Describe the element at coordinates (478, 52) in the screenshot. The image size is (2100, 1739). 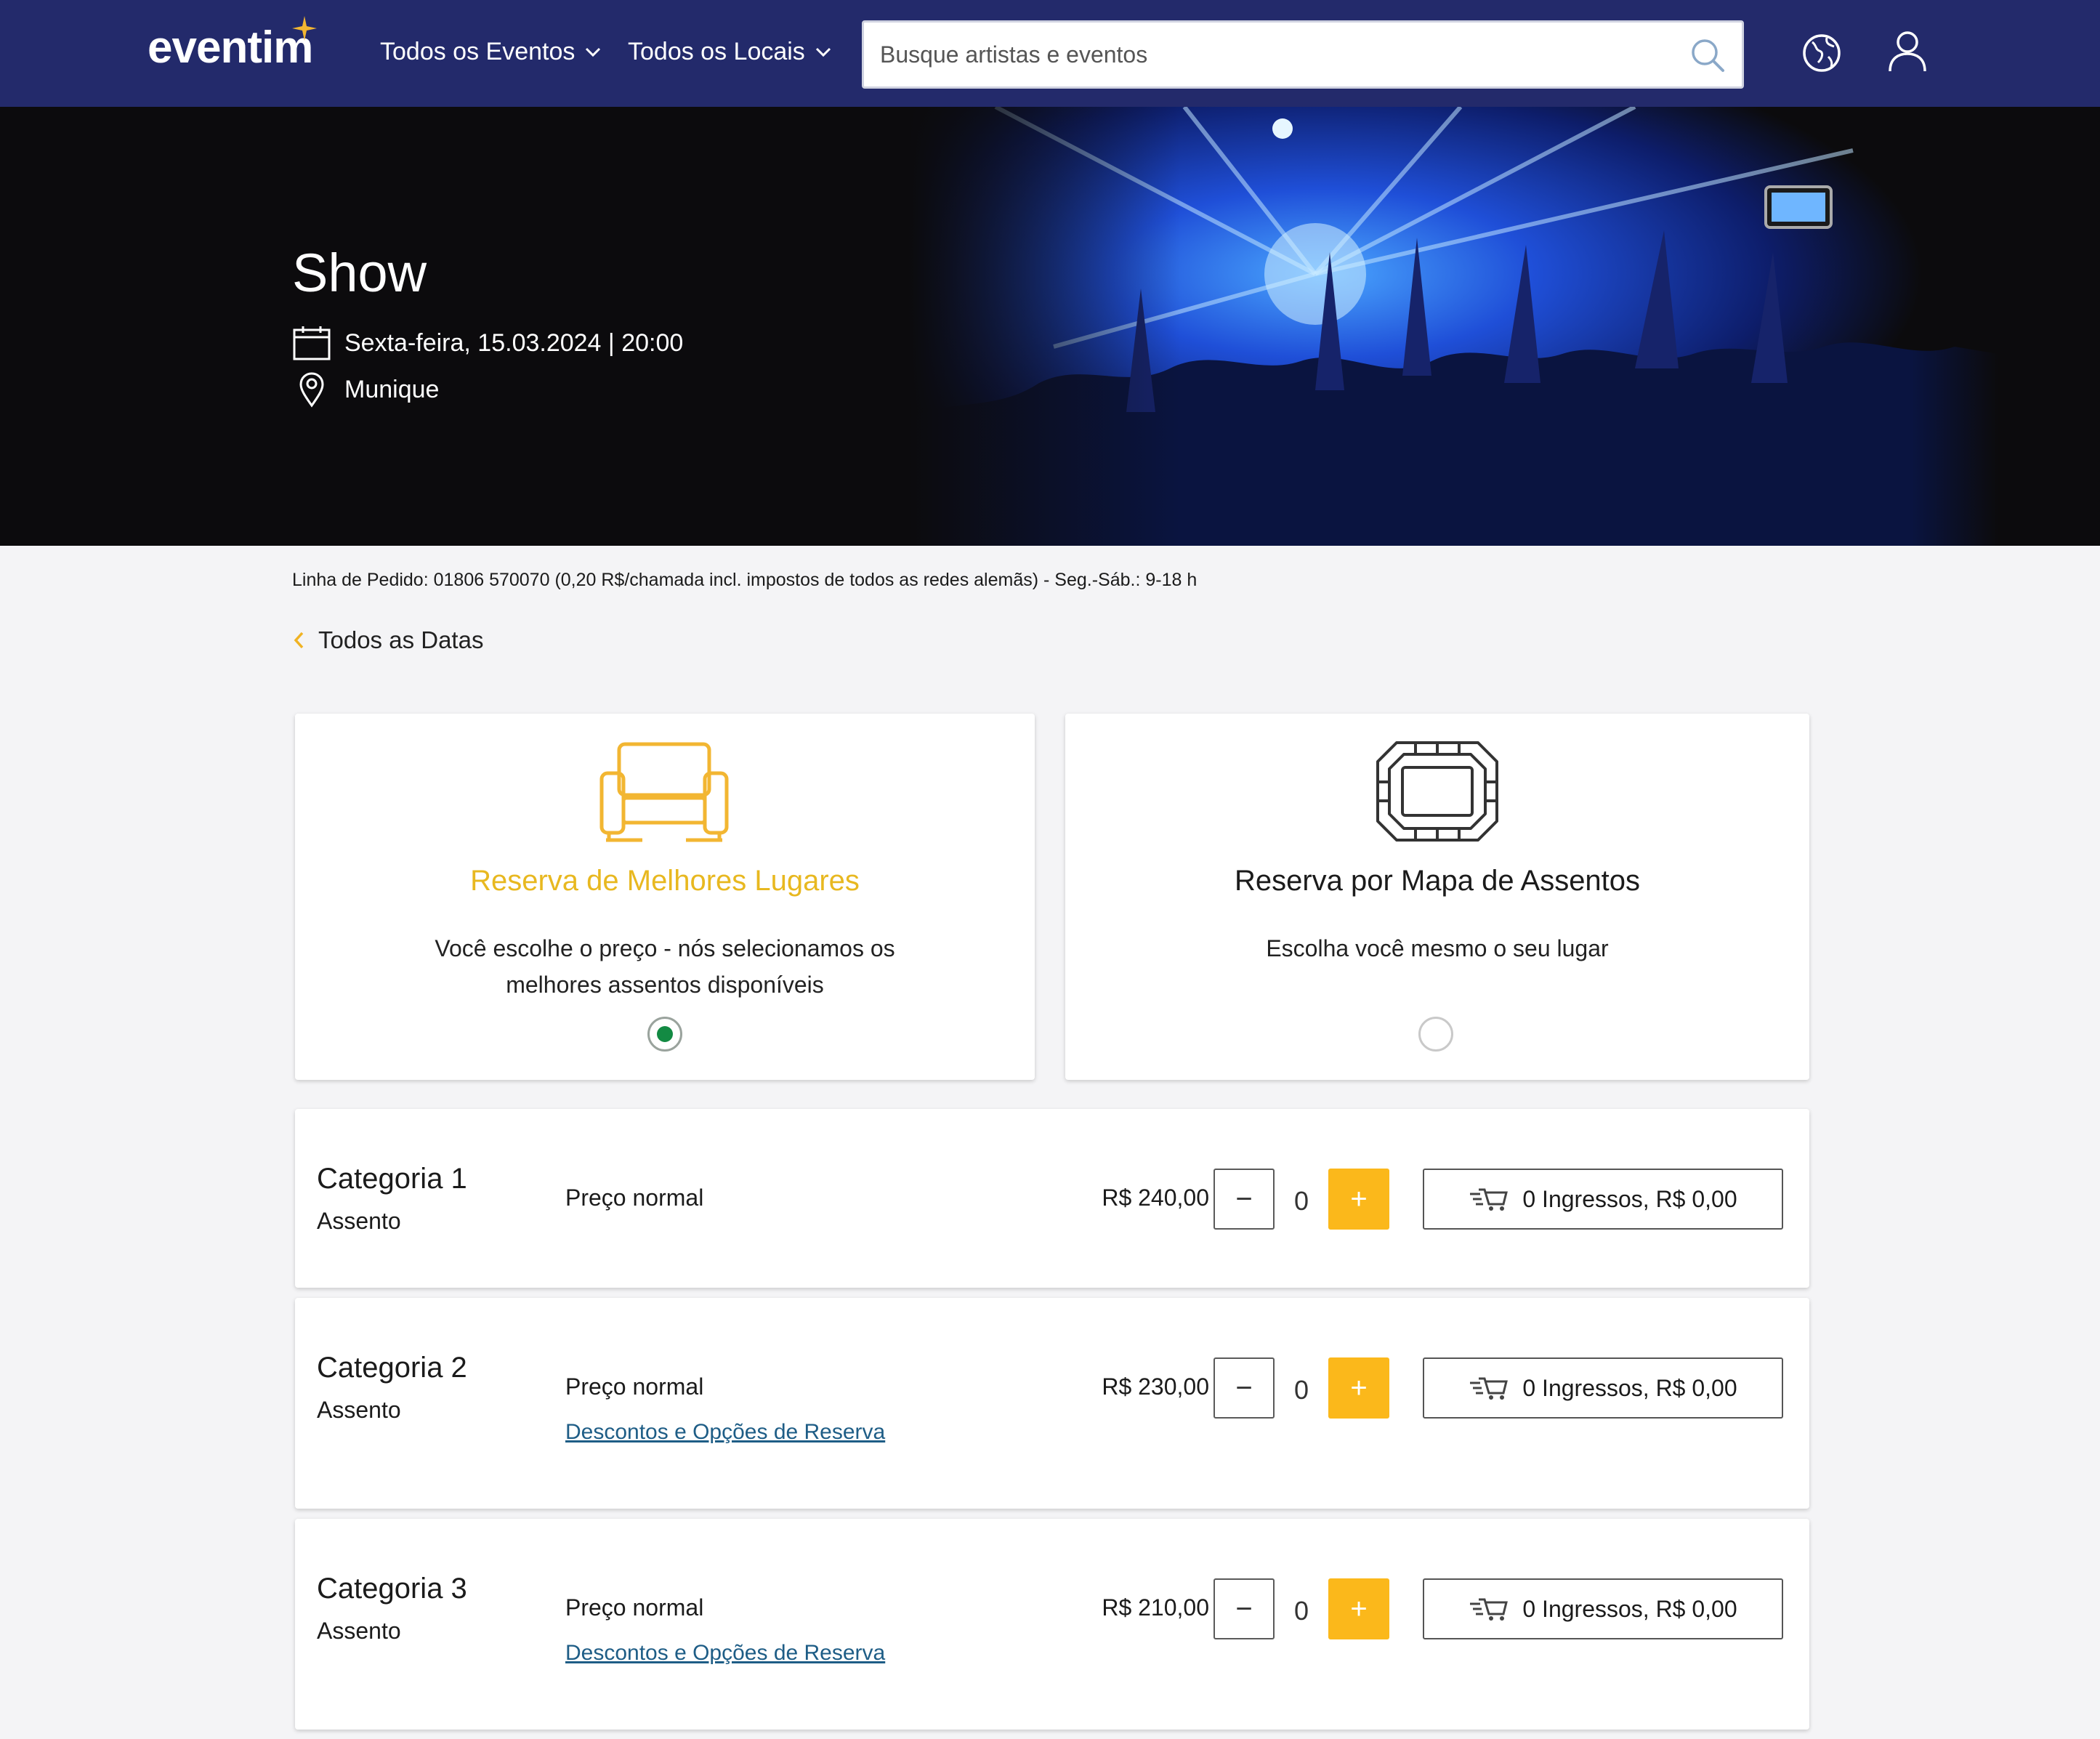
I see `nav-all-events-label: Todos os Eventos` at that location.